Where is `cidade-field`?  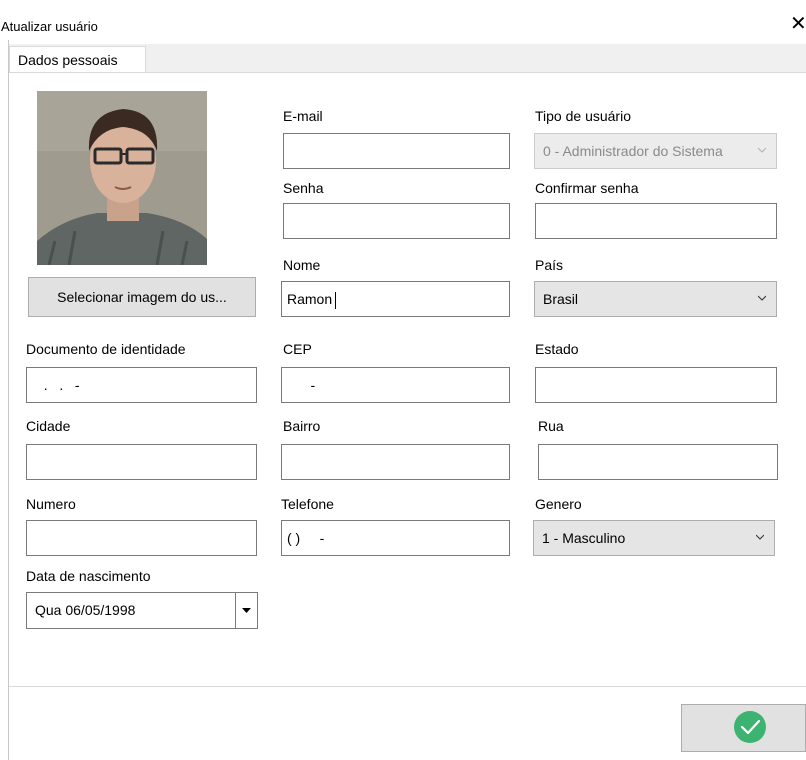
cidade-field is located at coordinates (141, 462).